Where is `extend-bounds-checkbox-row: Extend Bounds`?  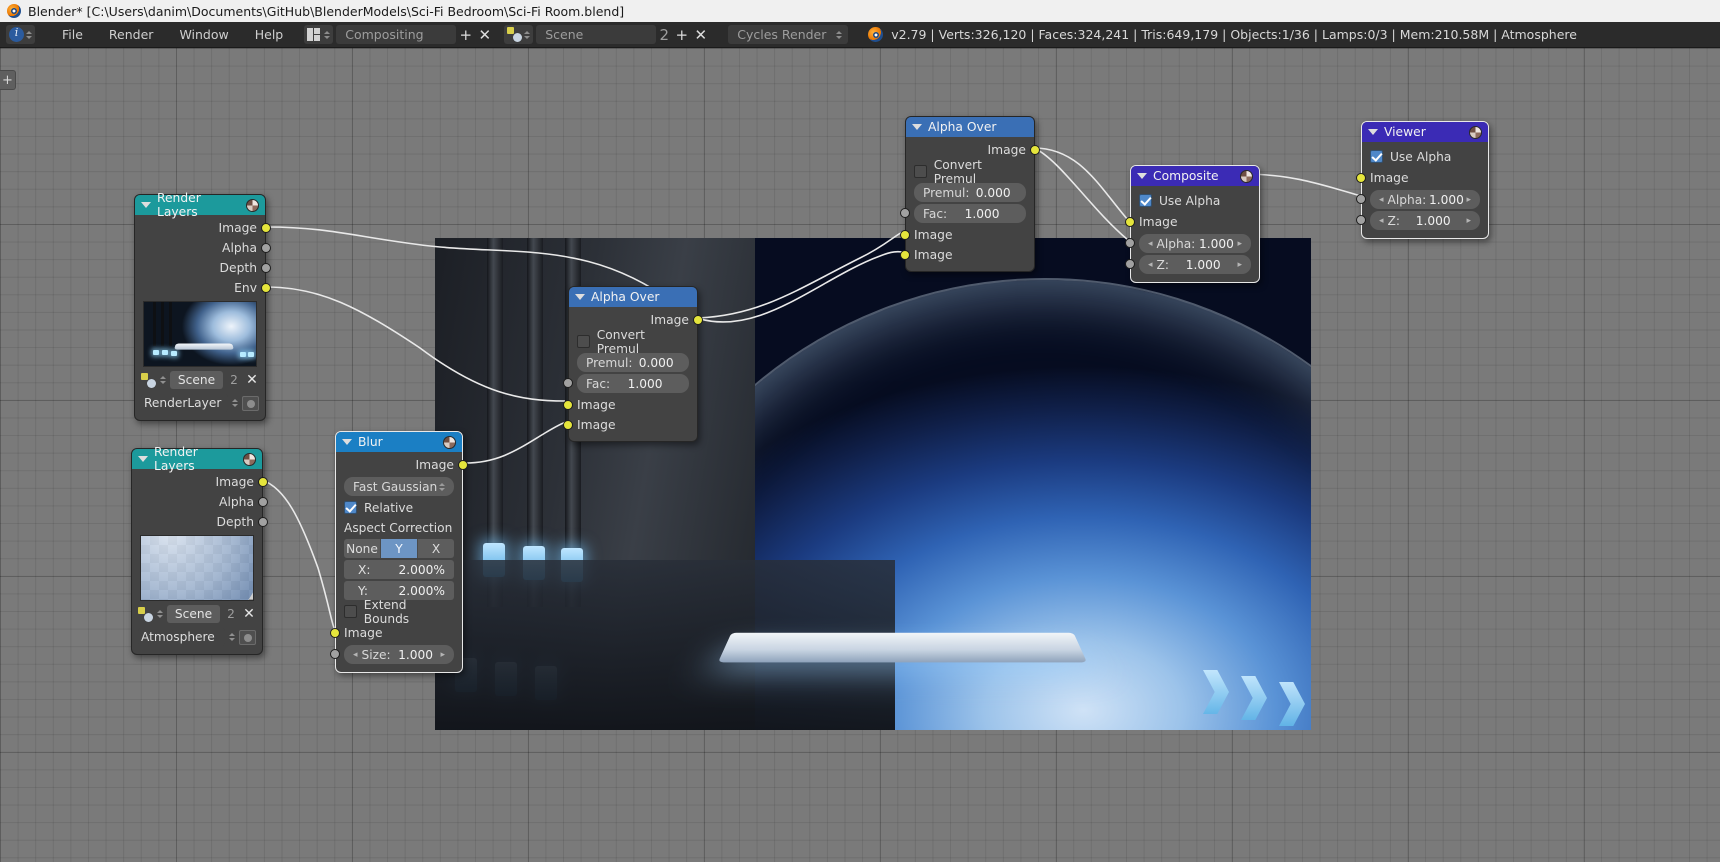 extend-bounds-checkbox-row: Extend Bounds is located at coordinates (399, 612).